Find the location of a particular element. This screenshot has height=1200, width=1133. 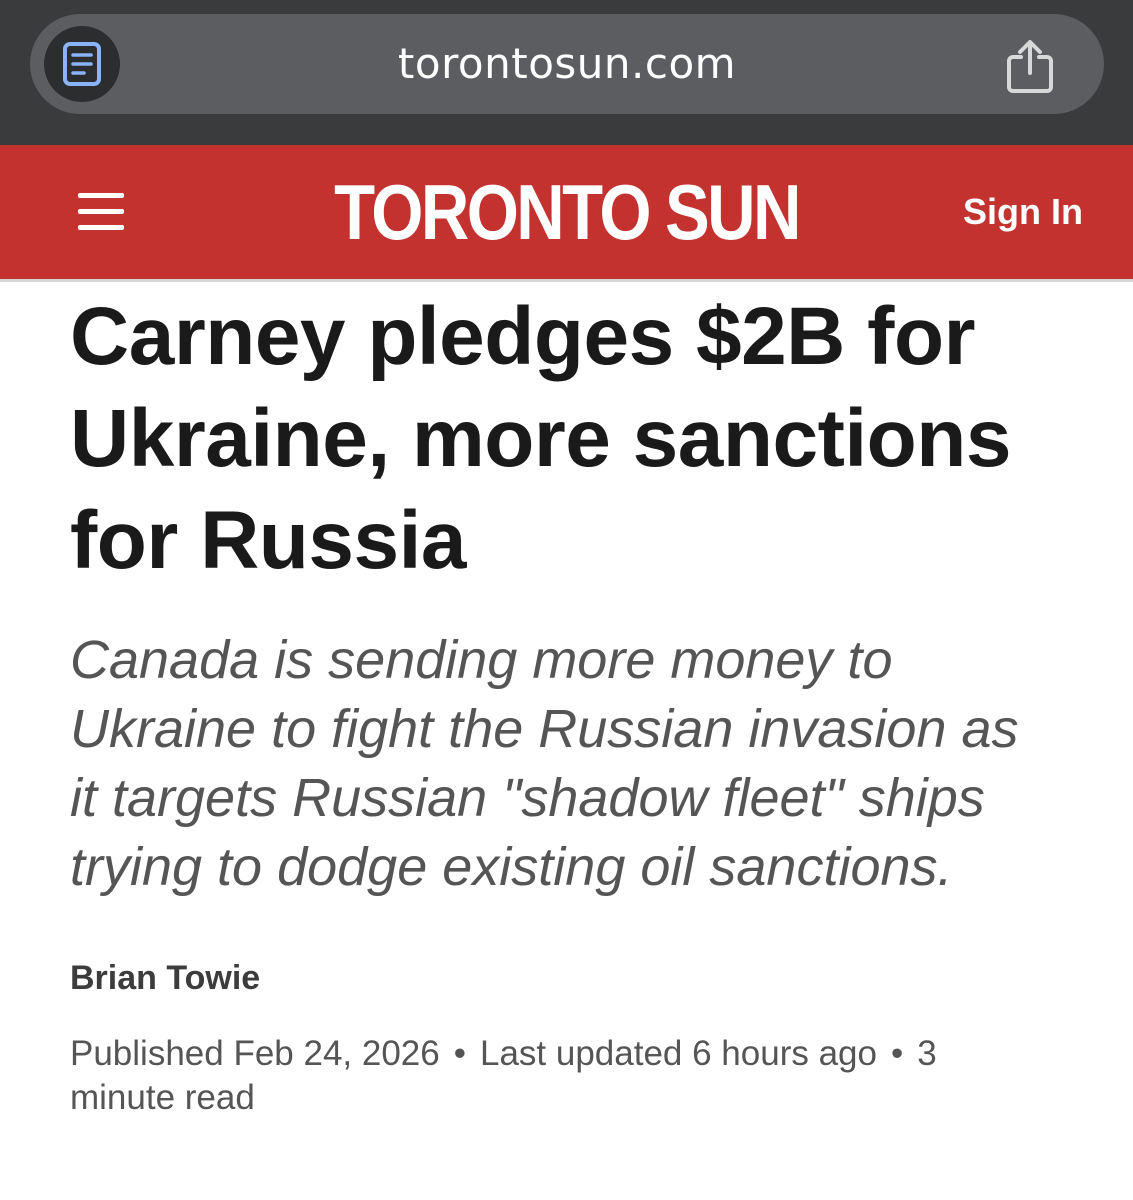

author-link: Brian Towie is located at coordinates (570, 978).